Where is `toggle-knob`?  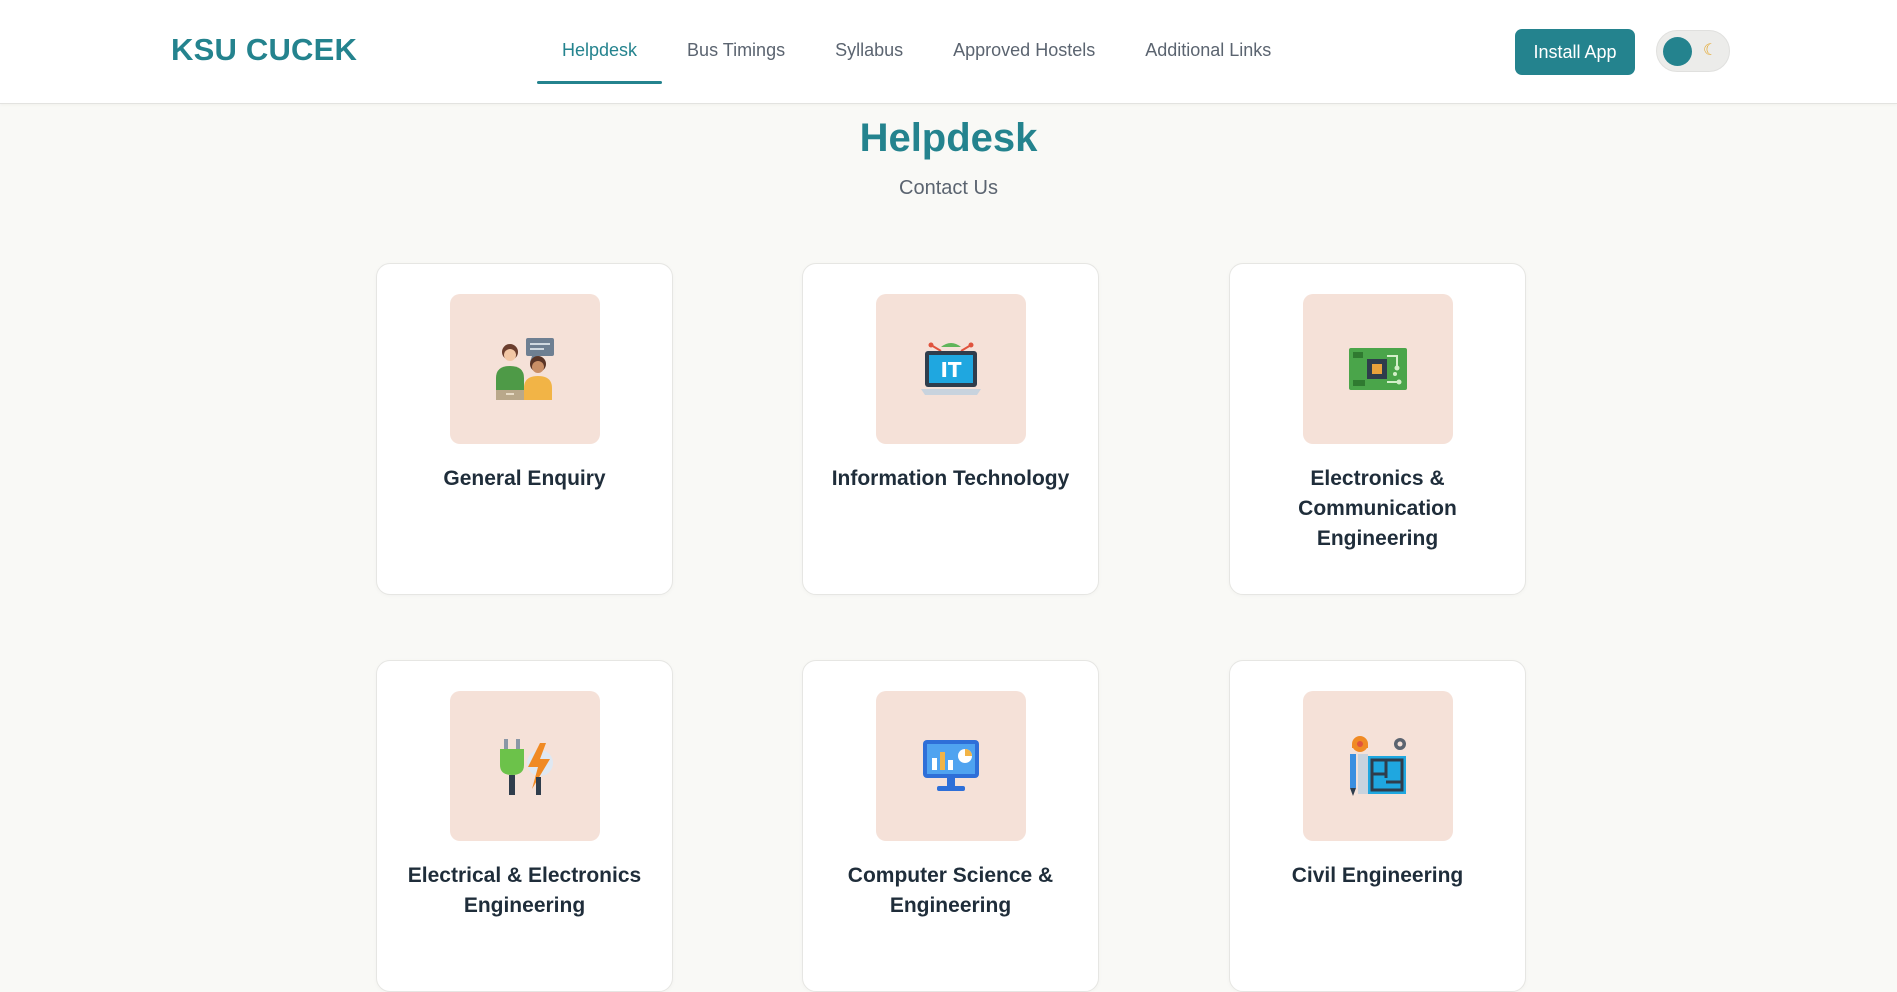 toggle-knob is located at coordinates (1677, 51).